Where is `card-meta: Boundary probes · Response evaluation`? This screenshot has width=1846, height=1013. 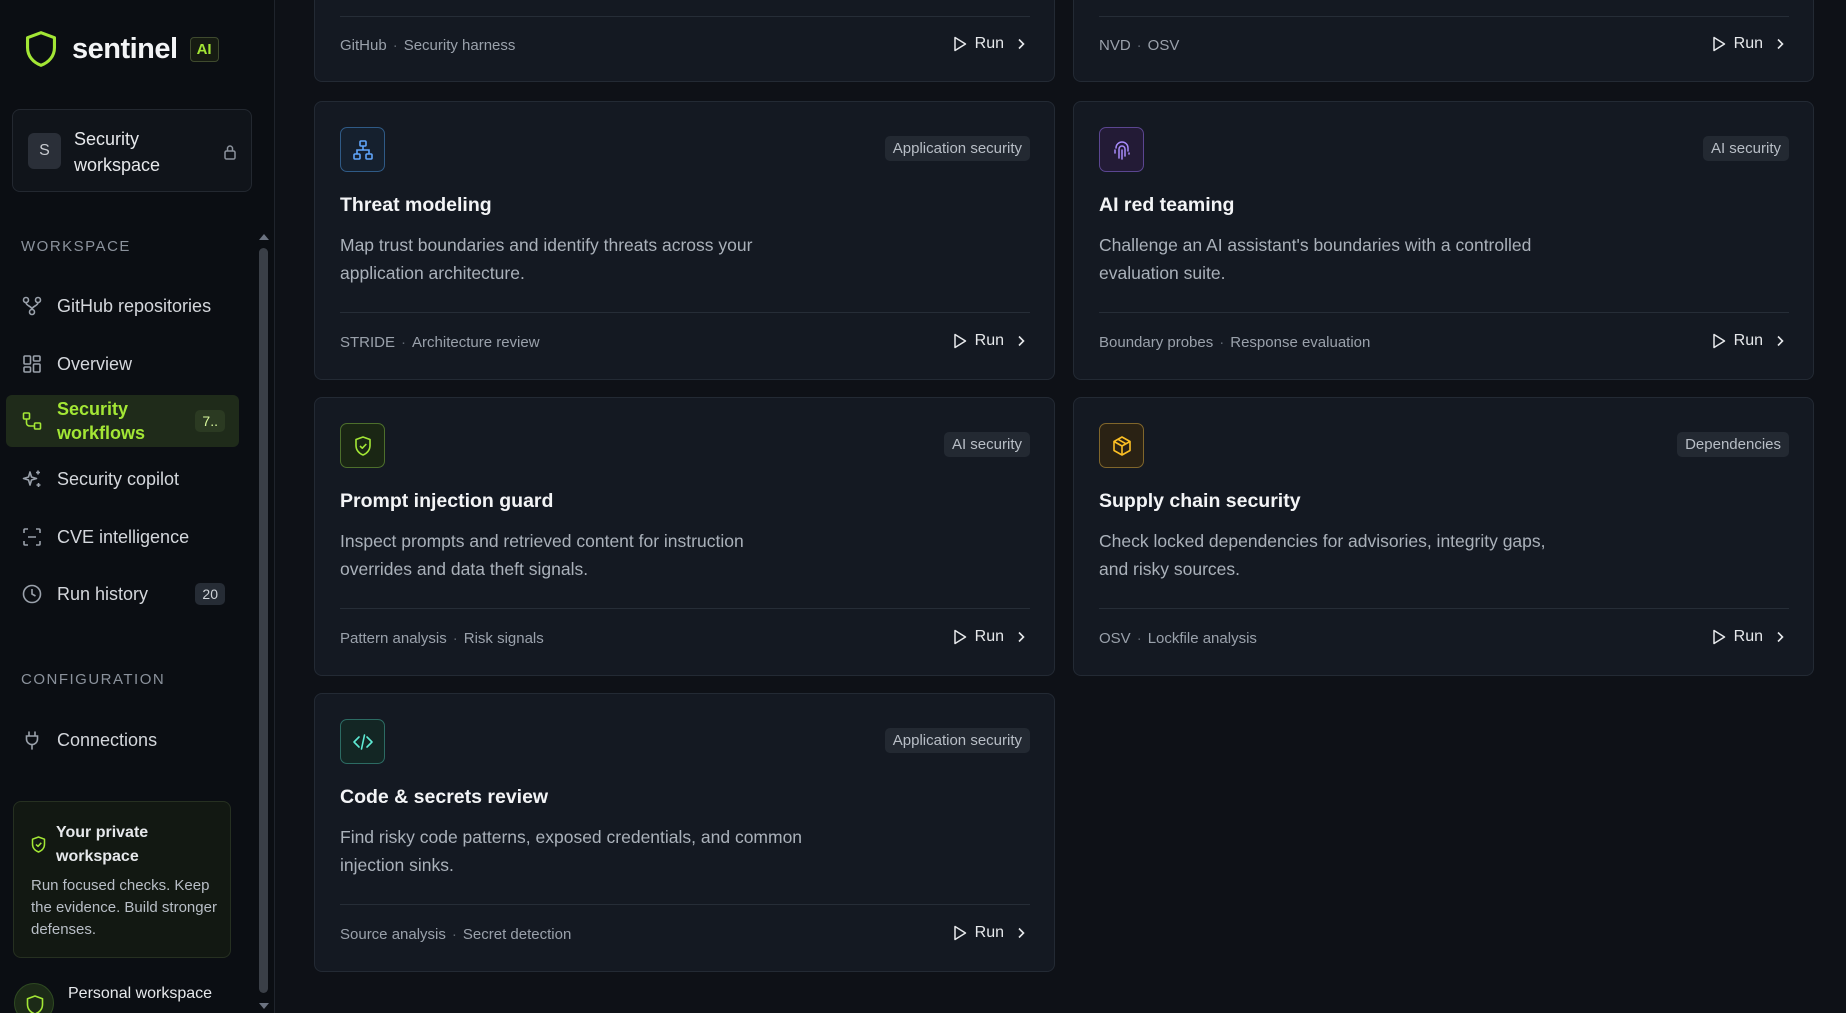 card-meta: Boundary probes · Response evaluation is located at coordinates (1235, 342).